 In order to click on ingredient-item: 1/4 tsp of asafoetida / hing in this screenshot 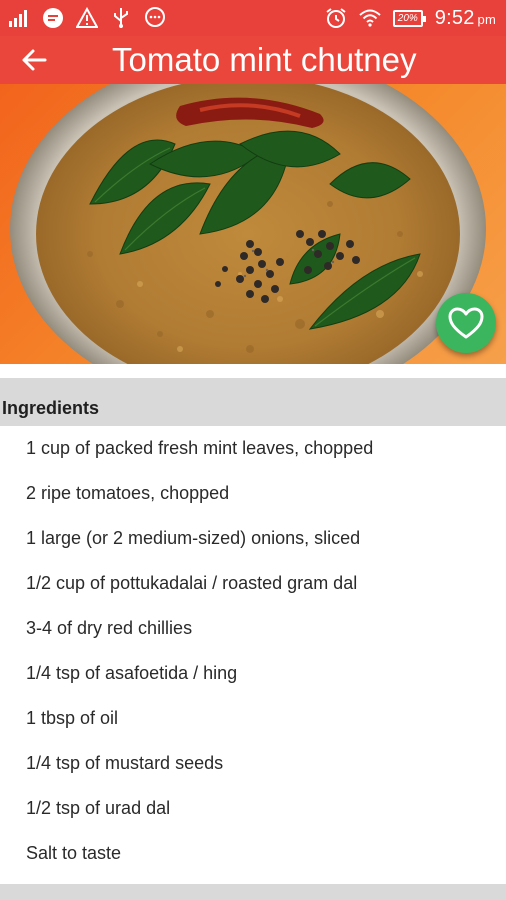, I will do `click(132, 673)`.